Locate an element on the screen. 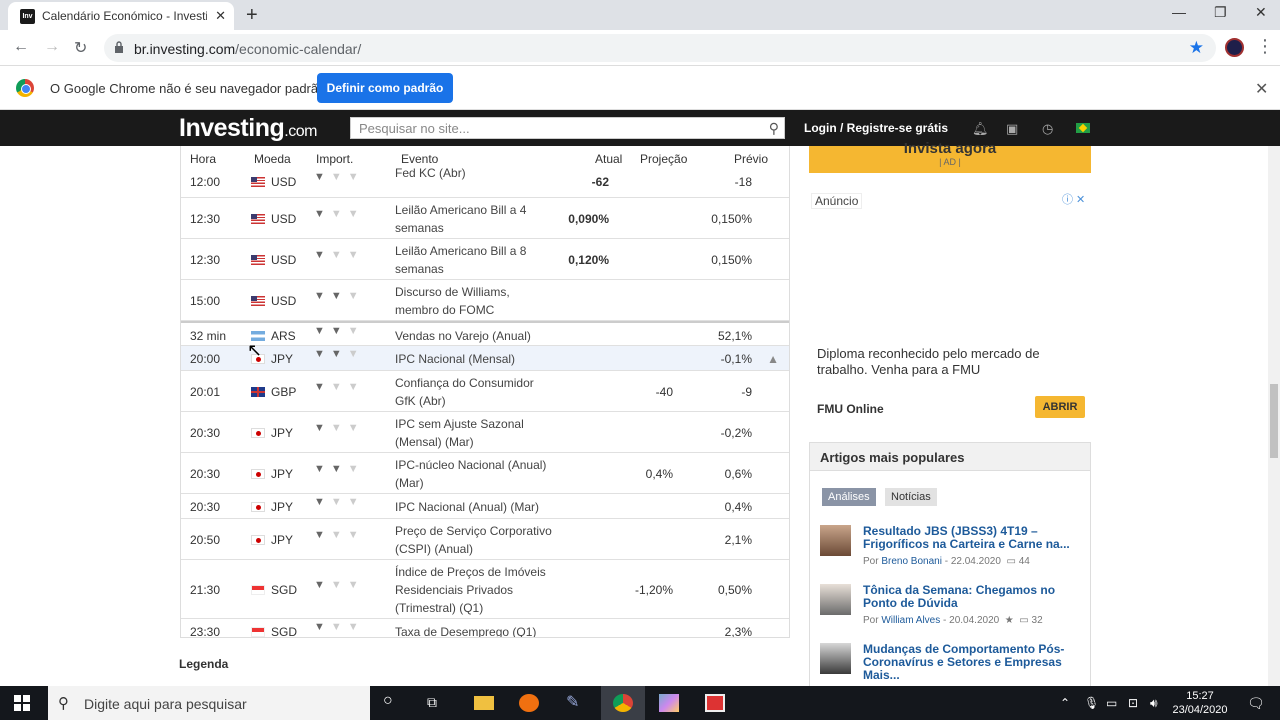 The height and width of the screenshot is (720, 1280). bookmark-star-icon: ★ is located at coordinates (1196, 48).